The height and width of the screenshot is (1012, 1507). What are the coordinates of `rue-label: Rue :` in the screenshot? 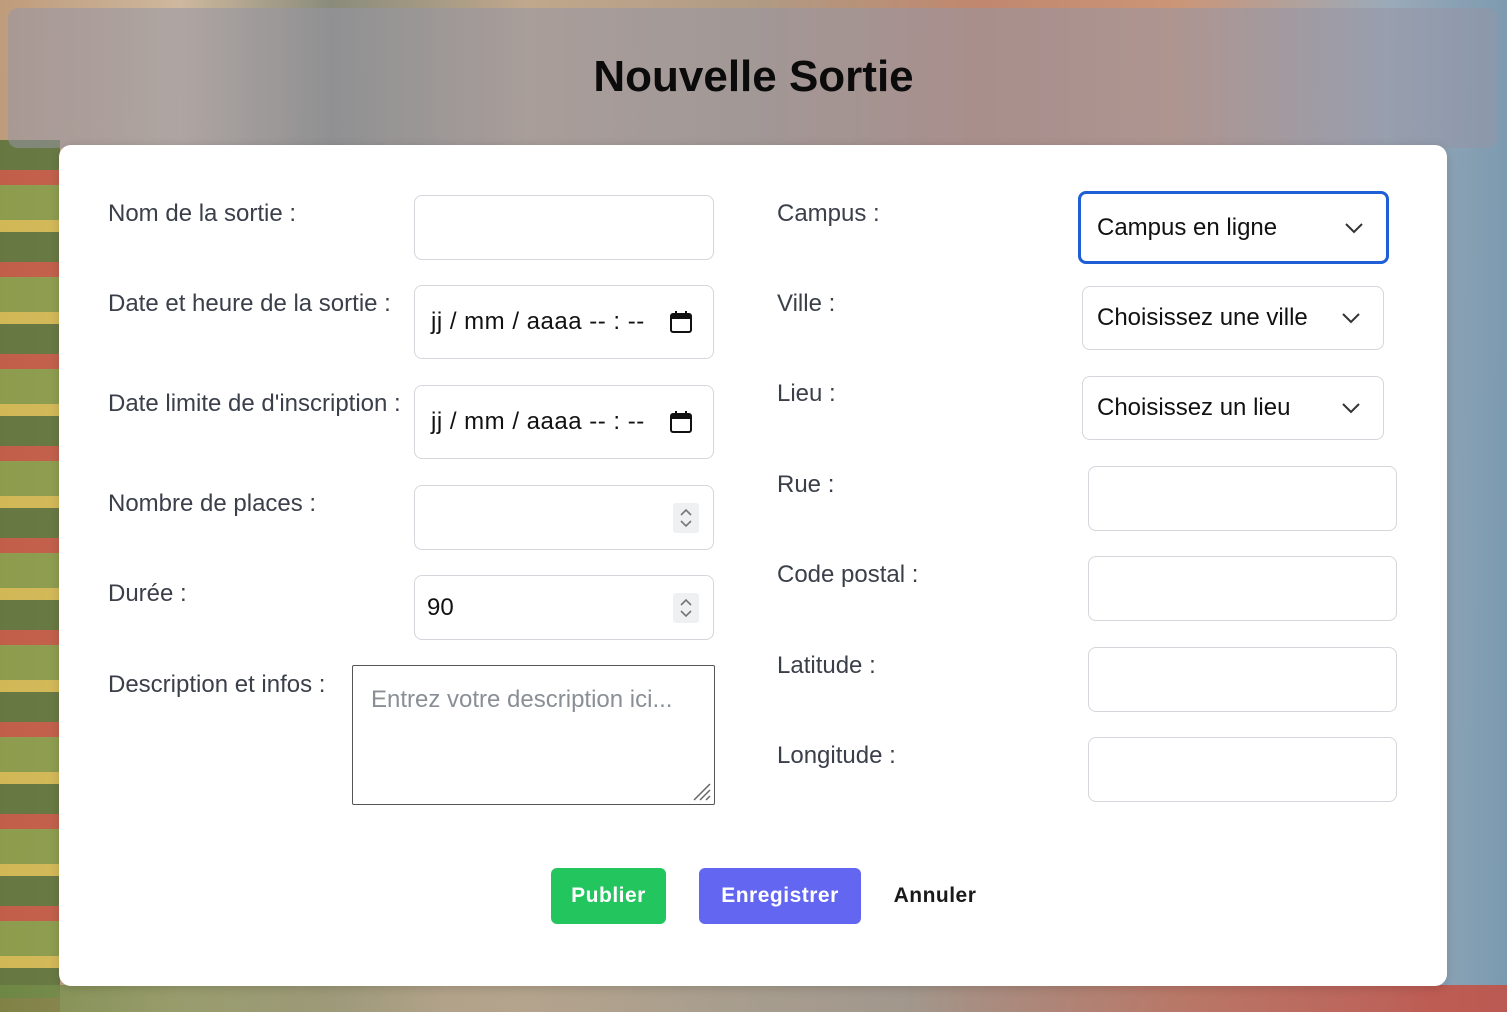 It's located at (806, 484).